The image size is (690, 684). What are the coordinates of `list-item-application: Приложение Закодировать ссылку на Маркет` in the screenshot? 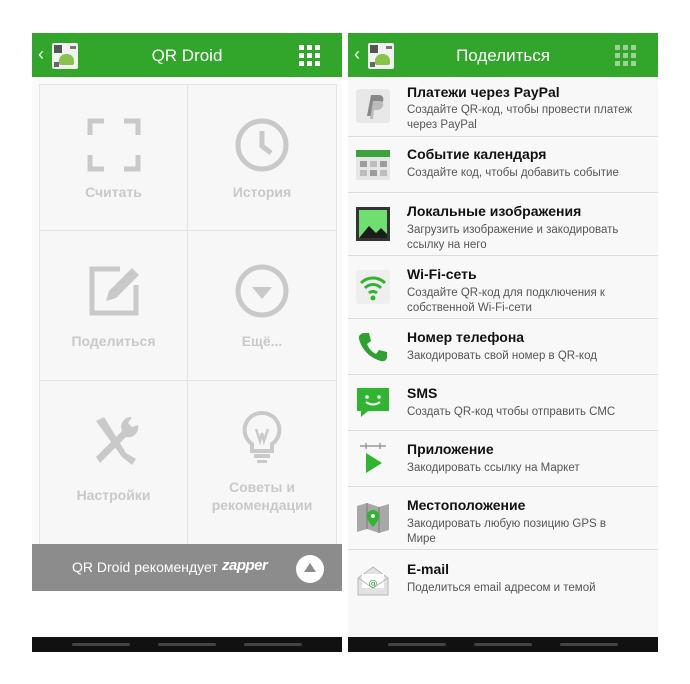 It's located at (503, 459).